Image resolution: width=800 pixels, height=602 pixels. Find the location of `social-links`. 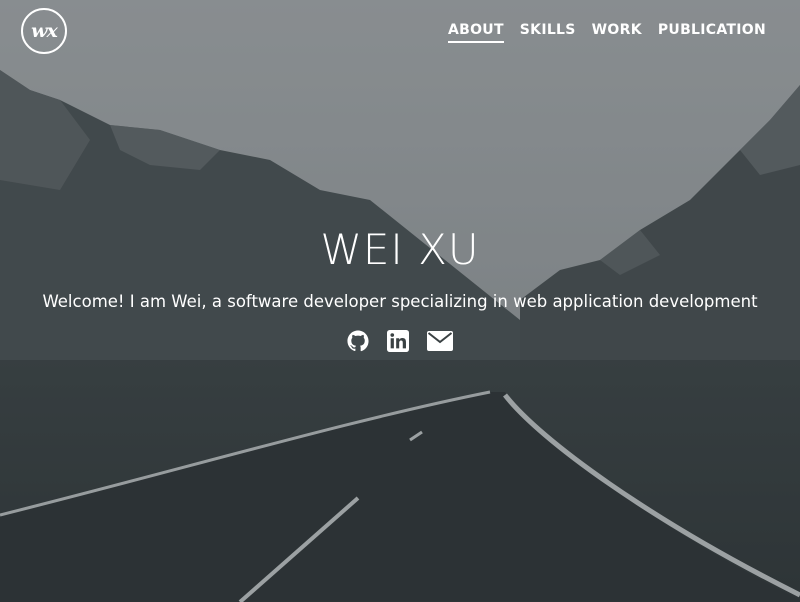

social-links is located at coordinates (400, 341).